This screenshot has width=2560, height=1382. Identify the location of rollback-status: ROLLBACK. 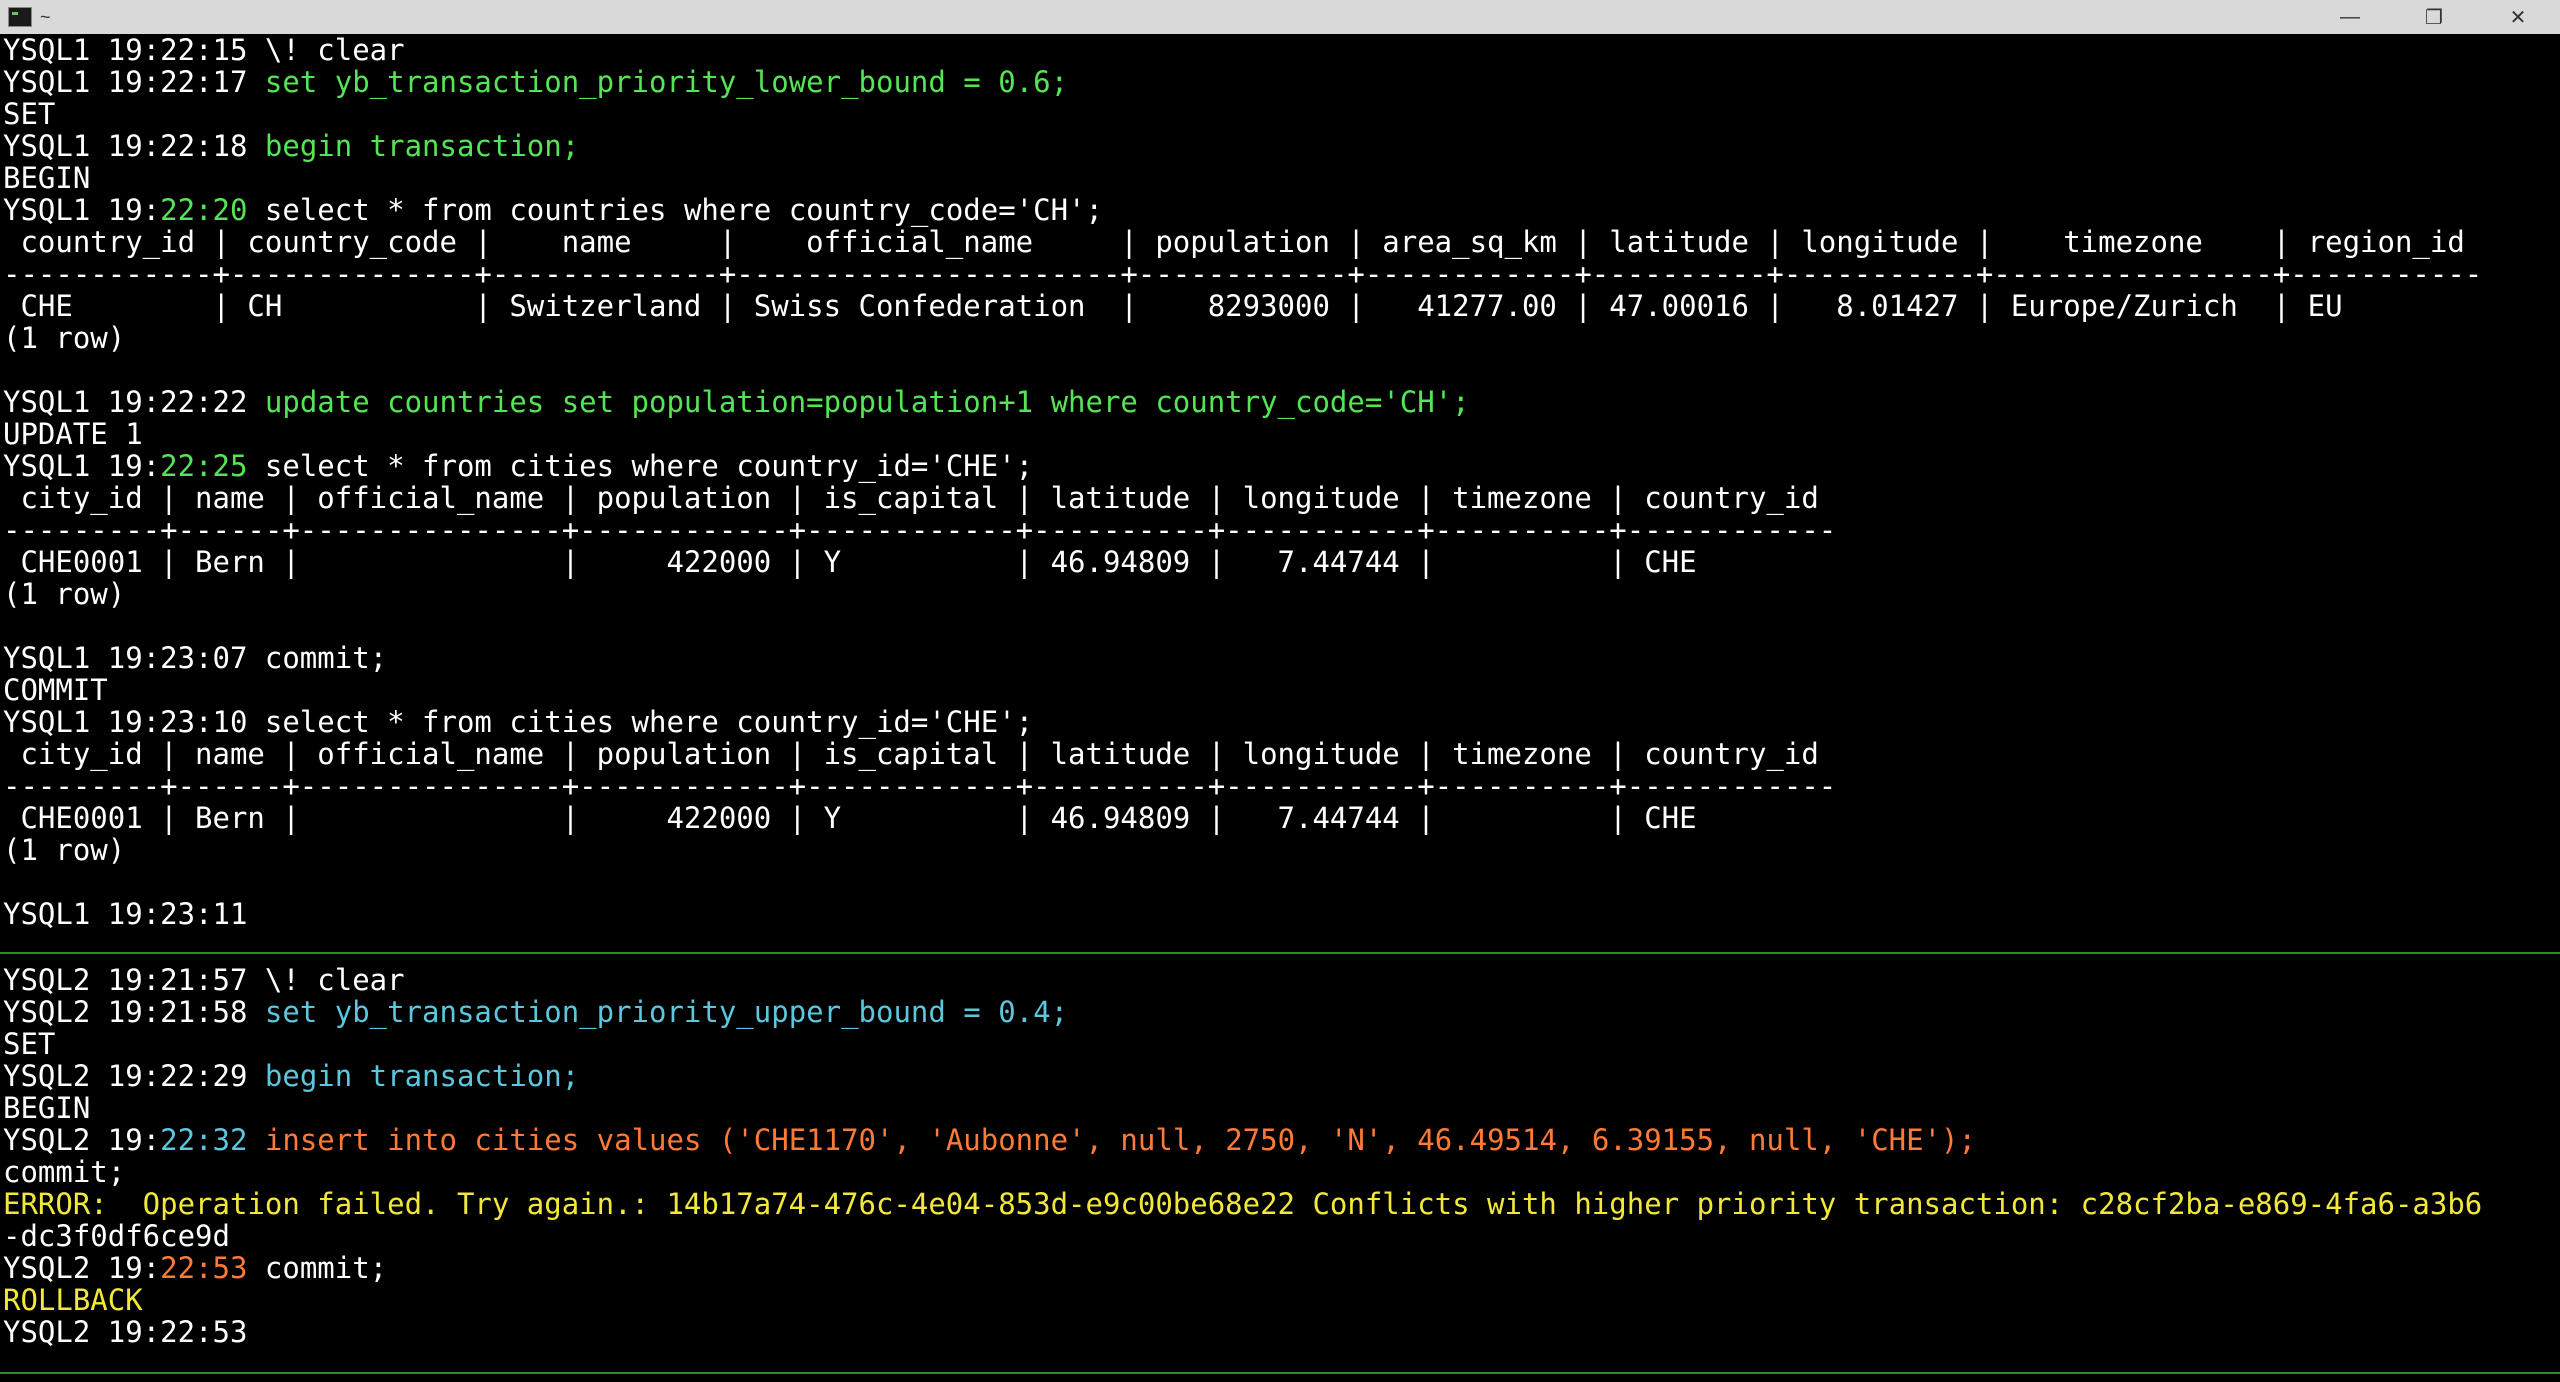
(73, 1300).